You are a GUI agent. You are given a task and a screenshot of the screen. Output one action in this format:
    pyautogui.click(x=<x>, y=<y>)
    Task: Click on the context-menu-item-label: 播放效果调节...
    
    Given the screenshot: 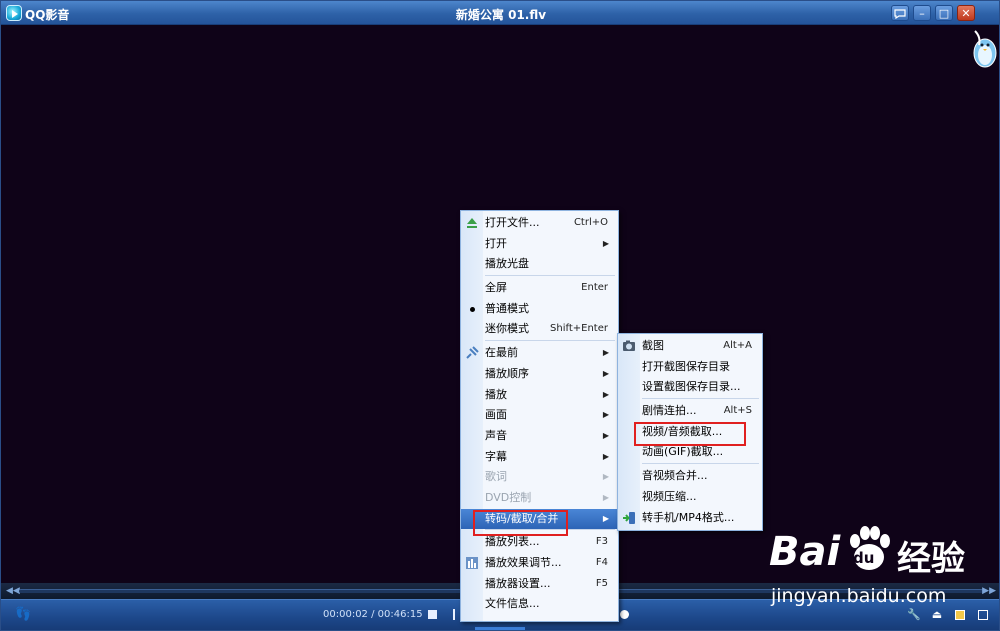 What is the action you would take?
    pyautogui.click(x=523, y=562)
    